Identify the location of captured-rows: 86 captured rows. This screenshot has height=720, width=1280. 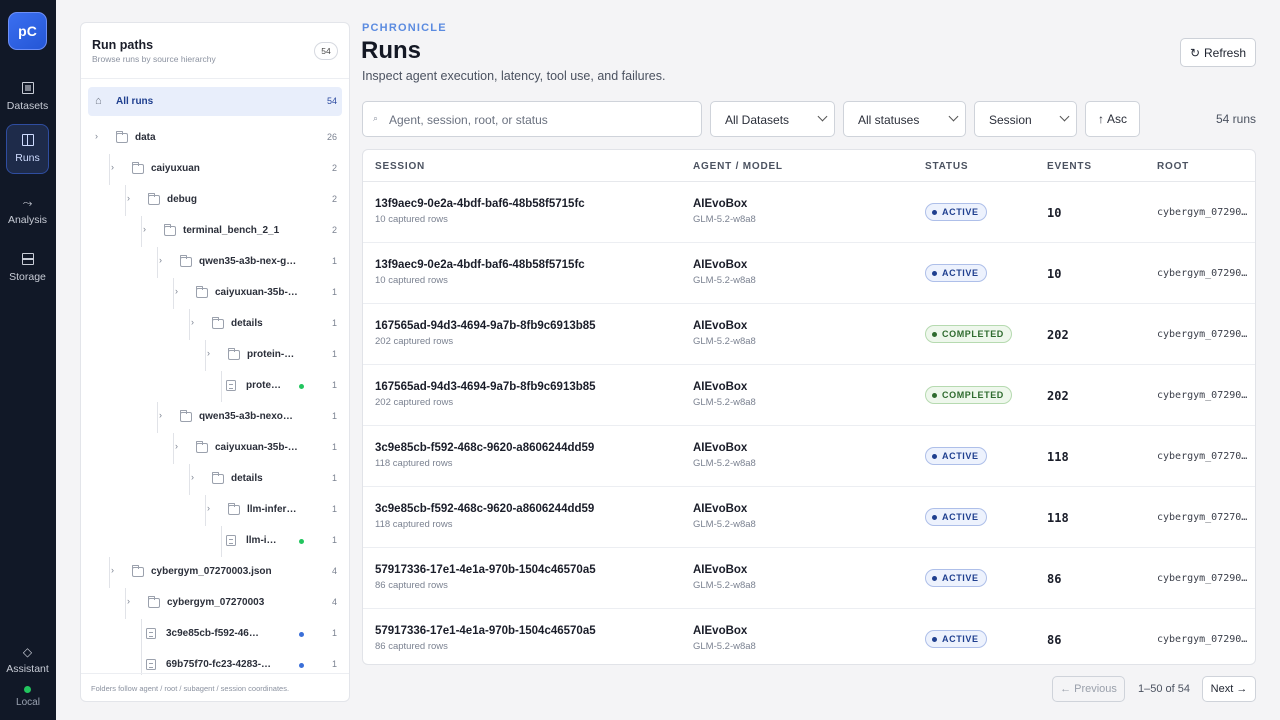
(411, 585).